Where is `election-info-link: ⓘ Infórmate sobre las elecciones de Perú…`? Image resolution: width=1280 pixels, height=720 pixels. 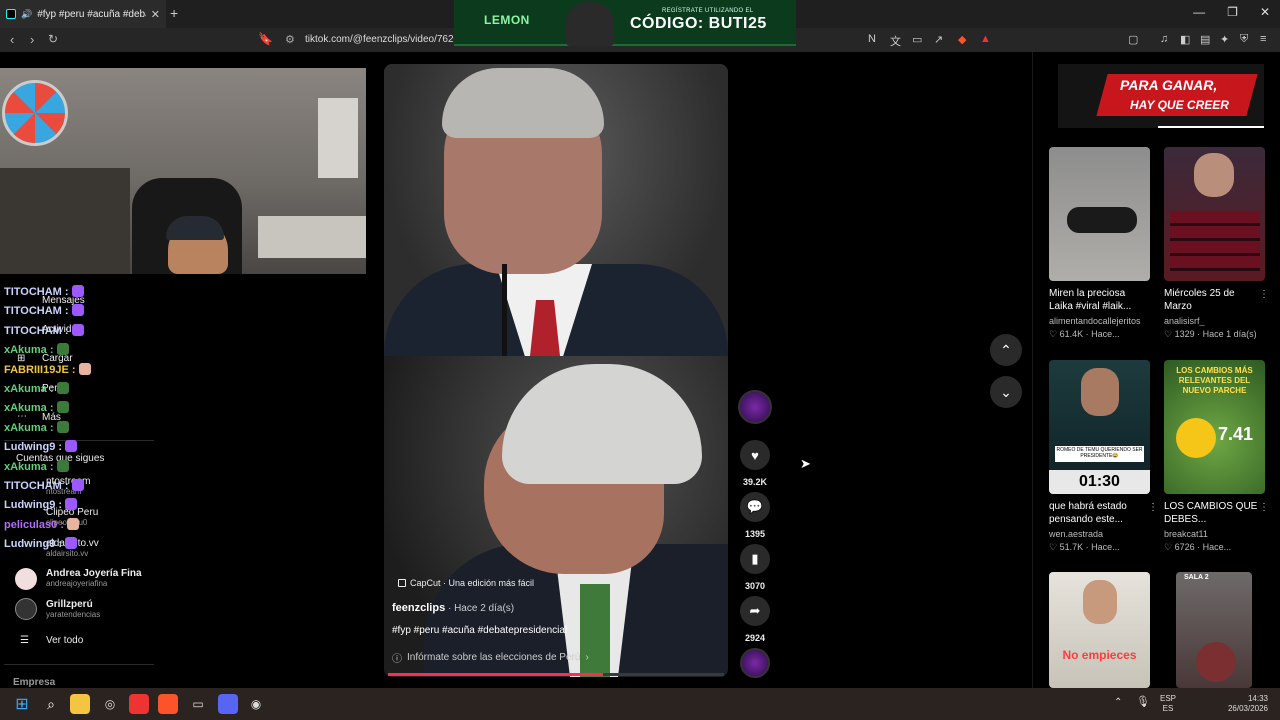 election-info-link: ⓘ Infórmate sobre las elecciones de Perú… is located at coordinates (490, 657).